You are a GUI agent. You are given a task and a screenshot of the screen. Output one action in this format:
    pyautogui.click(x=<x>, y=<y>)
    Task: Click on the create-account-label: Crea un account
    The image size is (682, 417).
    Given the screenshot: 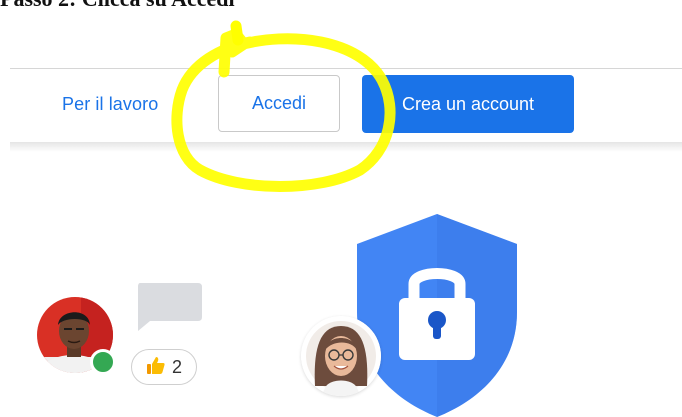 What is the action you would take?
    pyautogui.click(x=468, y=103)
    